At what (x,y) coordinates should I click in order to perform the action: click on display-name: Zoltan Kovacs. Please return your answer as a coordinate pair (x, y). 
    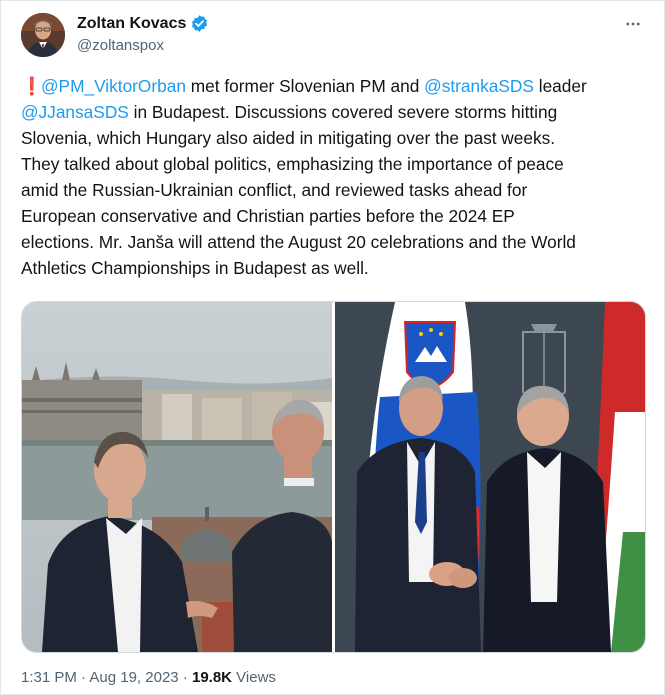
    Looking at the image, I should click on (131, 24).